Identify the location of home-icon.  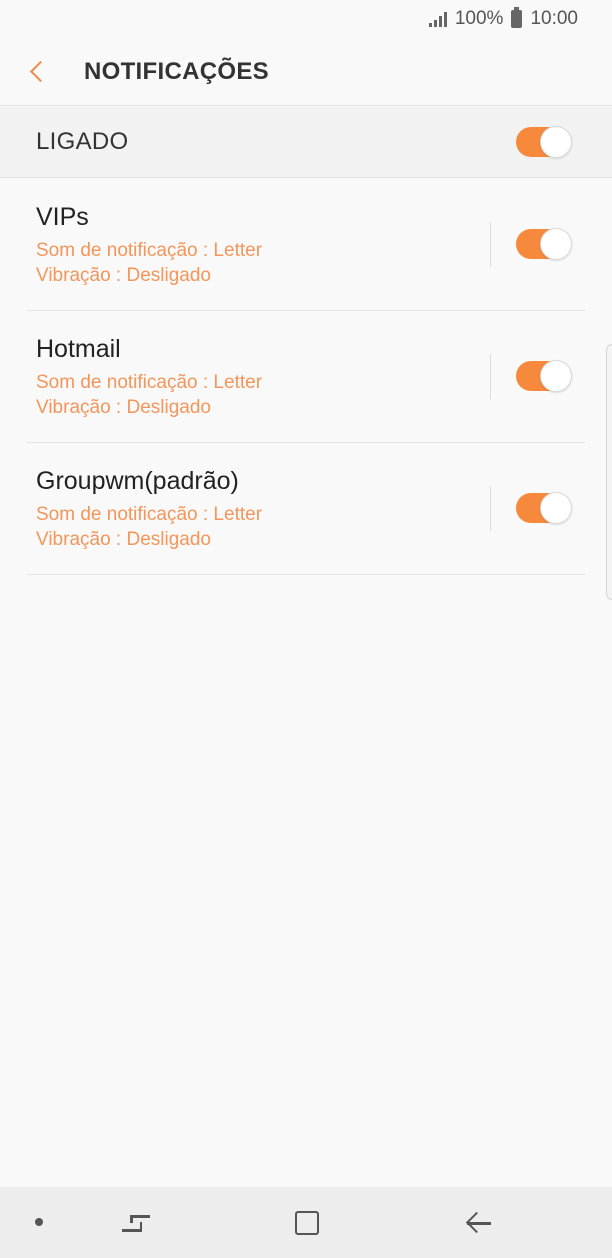
(307, 1223).